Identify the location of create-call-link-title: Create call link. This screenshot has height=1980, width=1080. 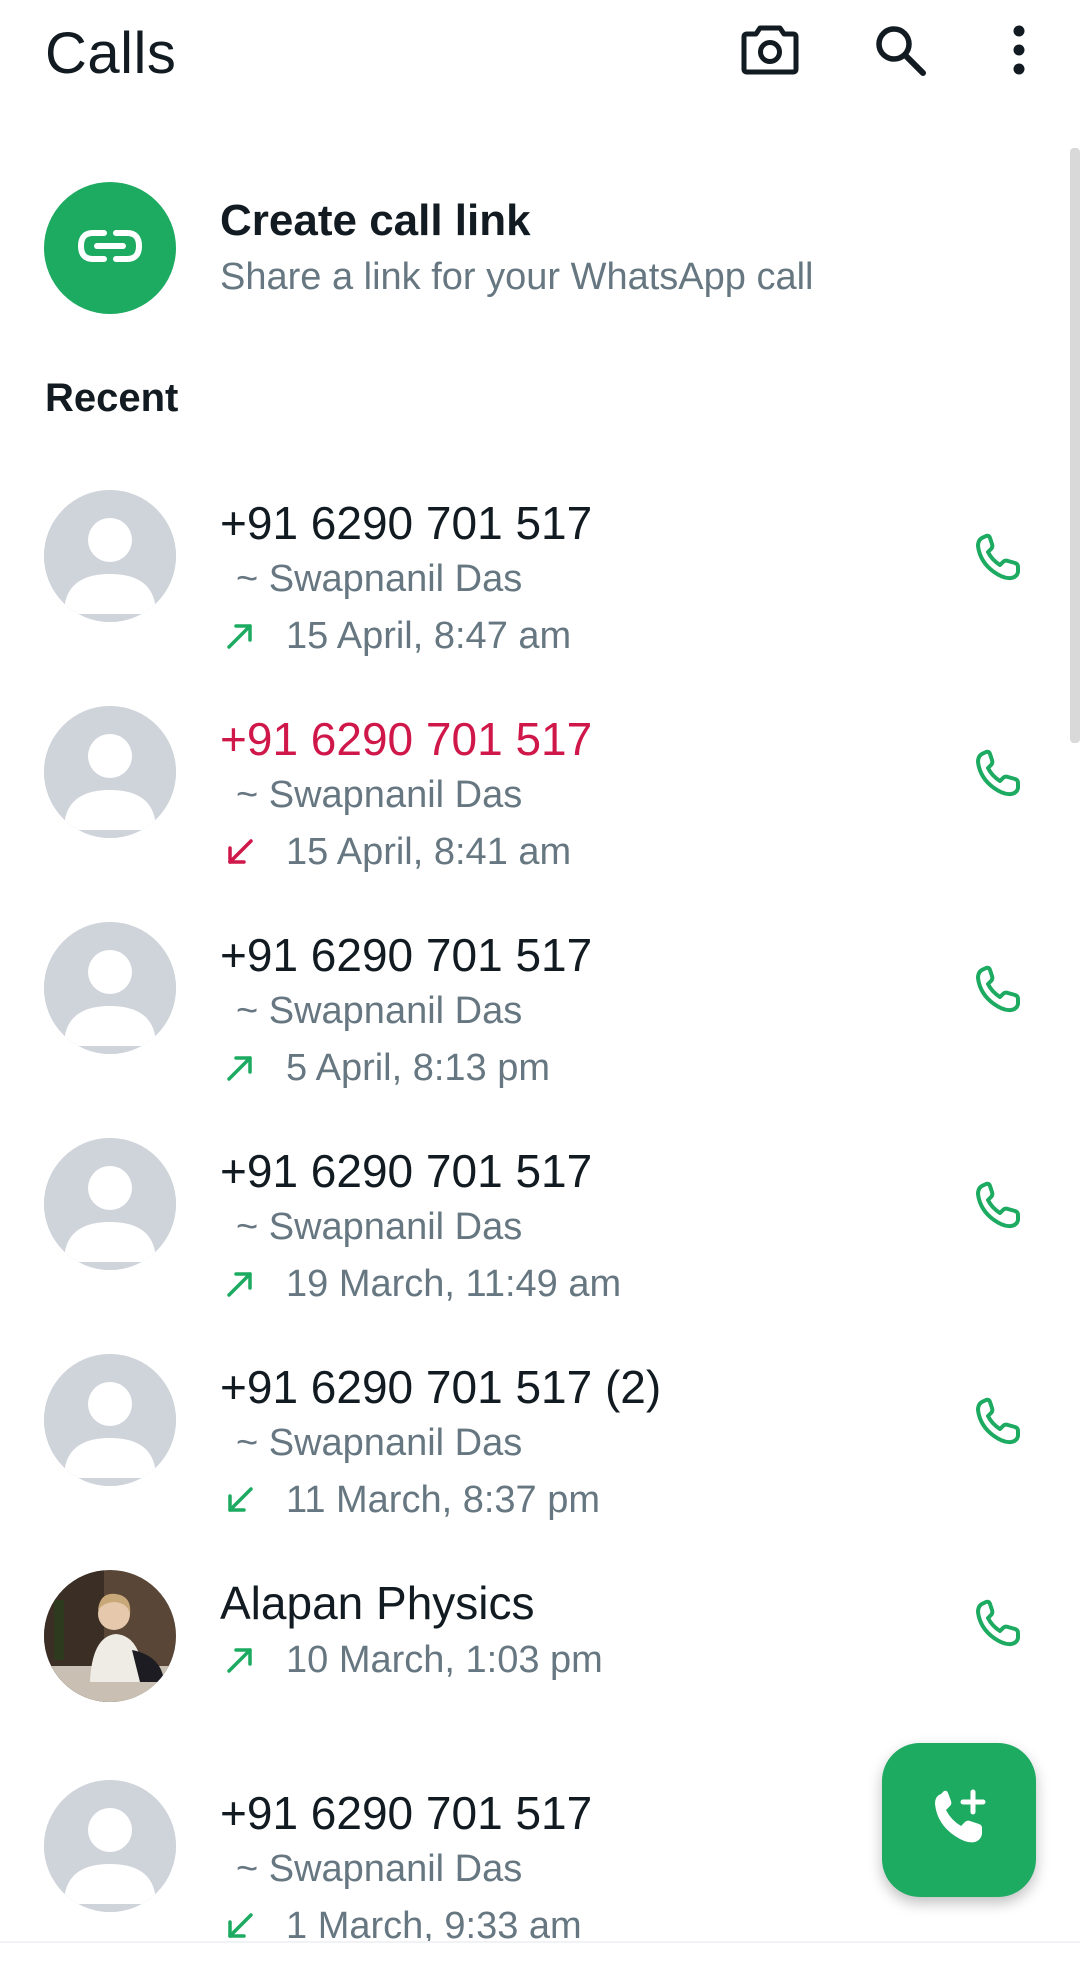
(375, 220).